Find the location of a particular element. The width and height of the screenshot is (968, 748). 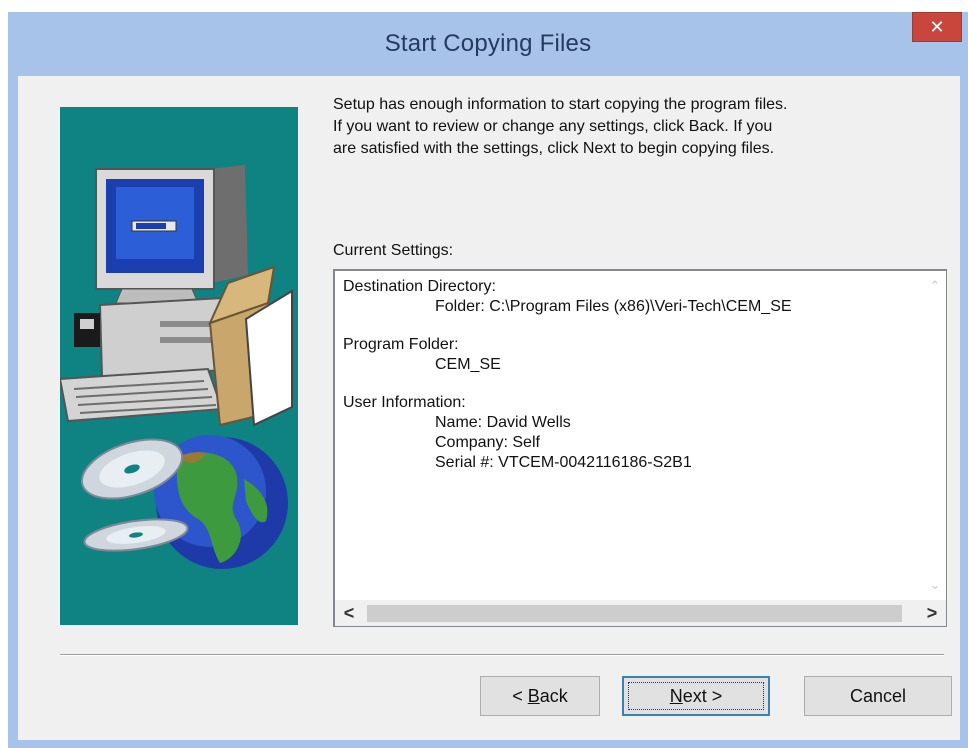

program-folder-heading: Program Folder: is located at coordinates (401, 344).